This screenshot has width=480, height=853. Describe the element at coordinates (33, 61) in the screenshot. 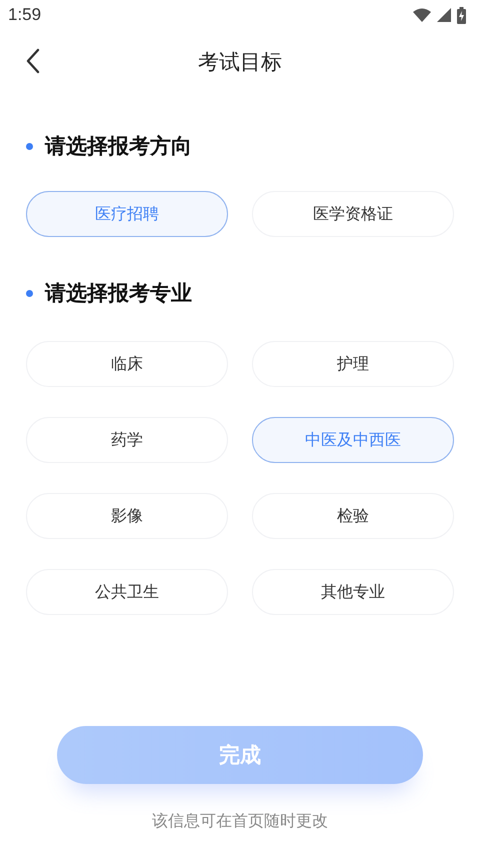

I see `back-icon` at that location.